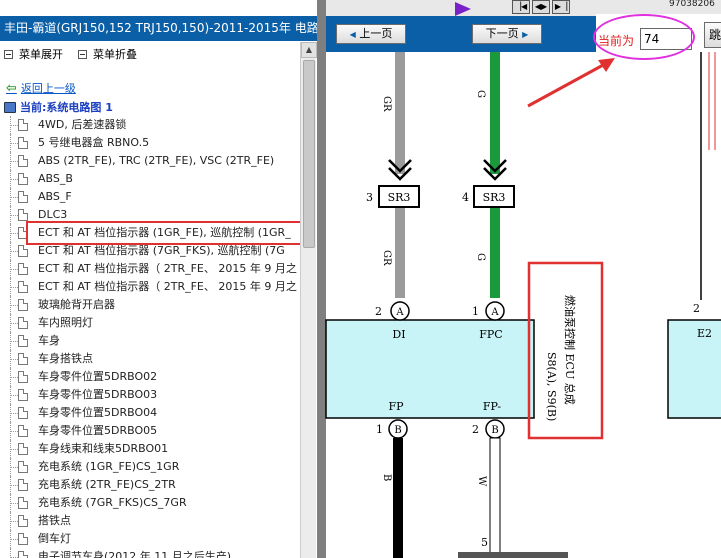  Describe the element at coordinates (150, 467) in the screenshot. I see `tree-item: 充电系统 (1GR_FE)CS_1GR` at that location.